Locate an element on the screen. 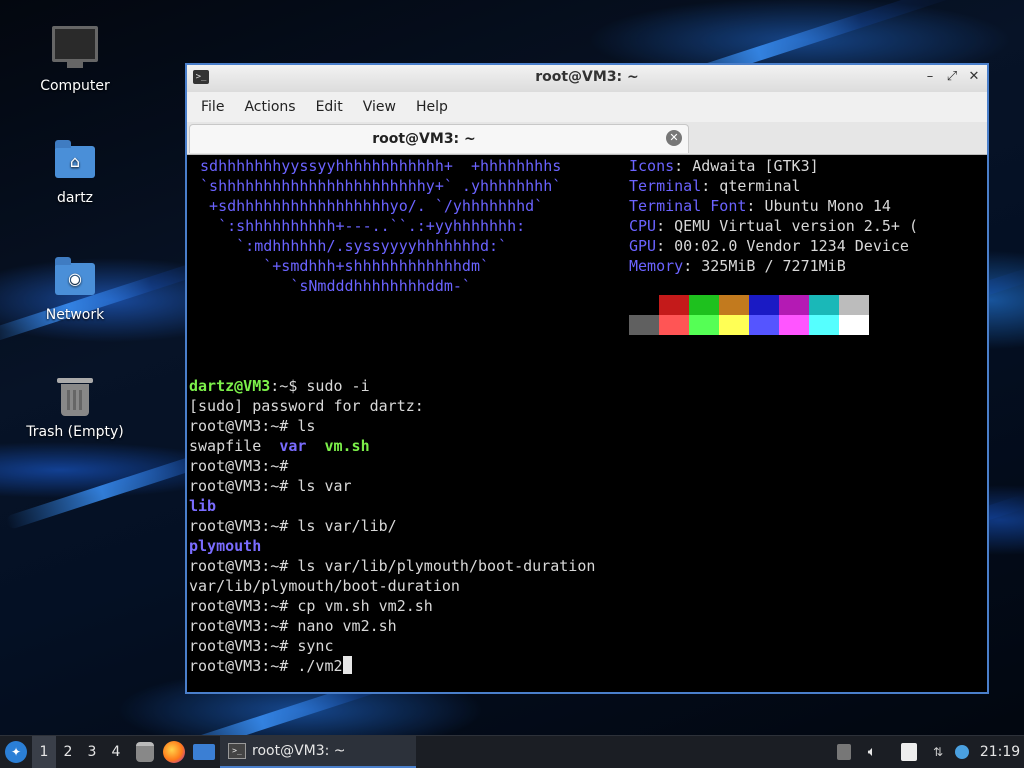  volume-icon: 🔈︎ is located at coordinates (872, 752).